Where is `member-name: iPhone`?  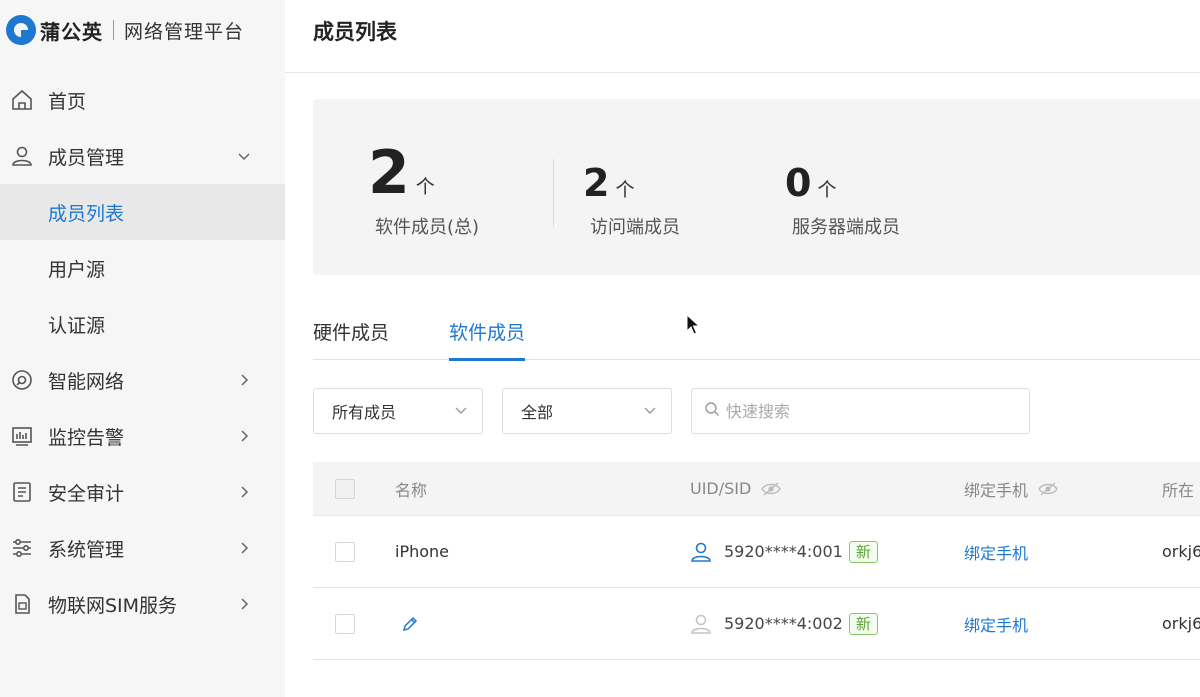 member-name: iPhone is located at coordinates (422, 551).